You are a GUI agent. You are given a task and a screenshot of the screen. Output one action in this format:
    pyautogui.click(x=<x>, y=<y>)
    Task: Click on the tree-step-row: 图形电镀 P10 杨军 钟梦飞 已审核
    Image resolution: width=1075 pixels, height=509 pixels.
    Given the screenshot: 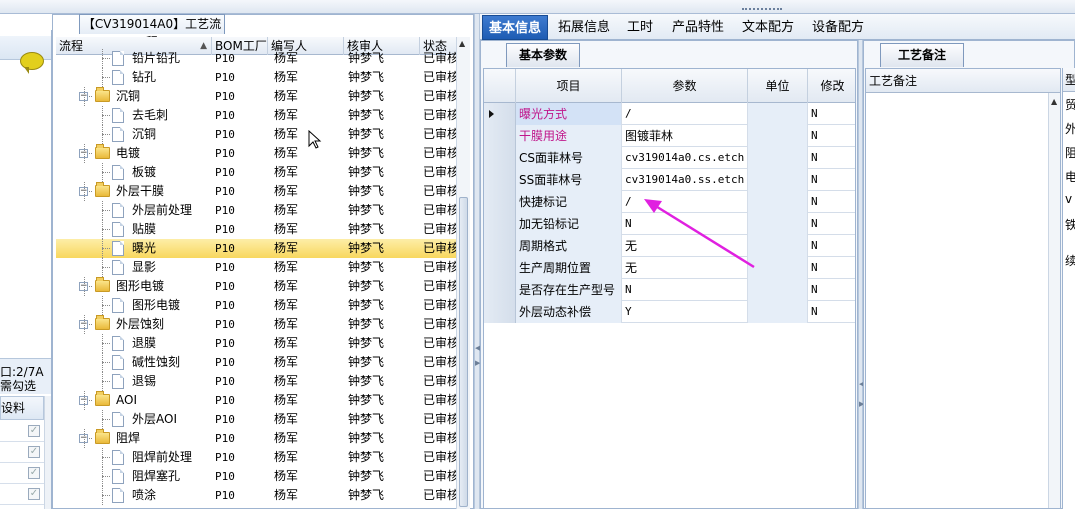 What is the action you would take?
    pyautogui.click(x=256, y=305)
    